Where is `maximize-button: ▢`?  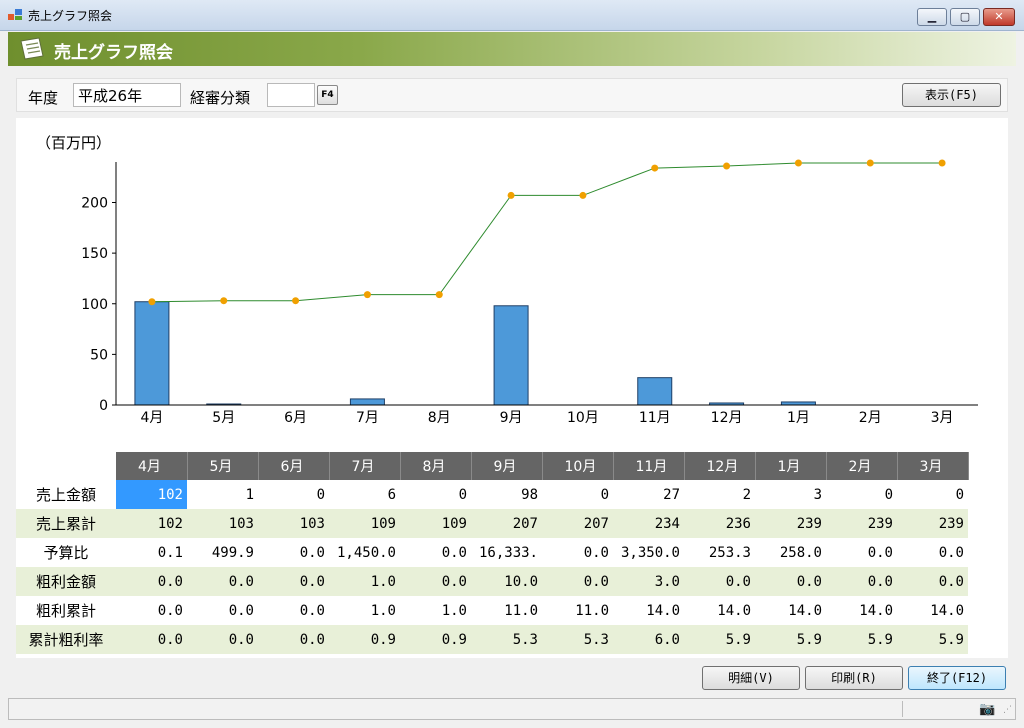 maximize-button: ▢ is located at coordinates (965, 17).